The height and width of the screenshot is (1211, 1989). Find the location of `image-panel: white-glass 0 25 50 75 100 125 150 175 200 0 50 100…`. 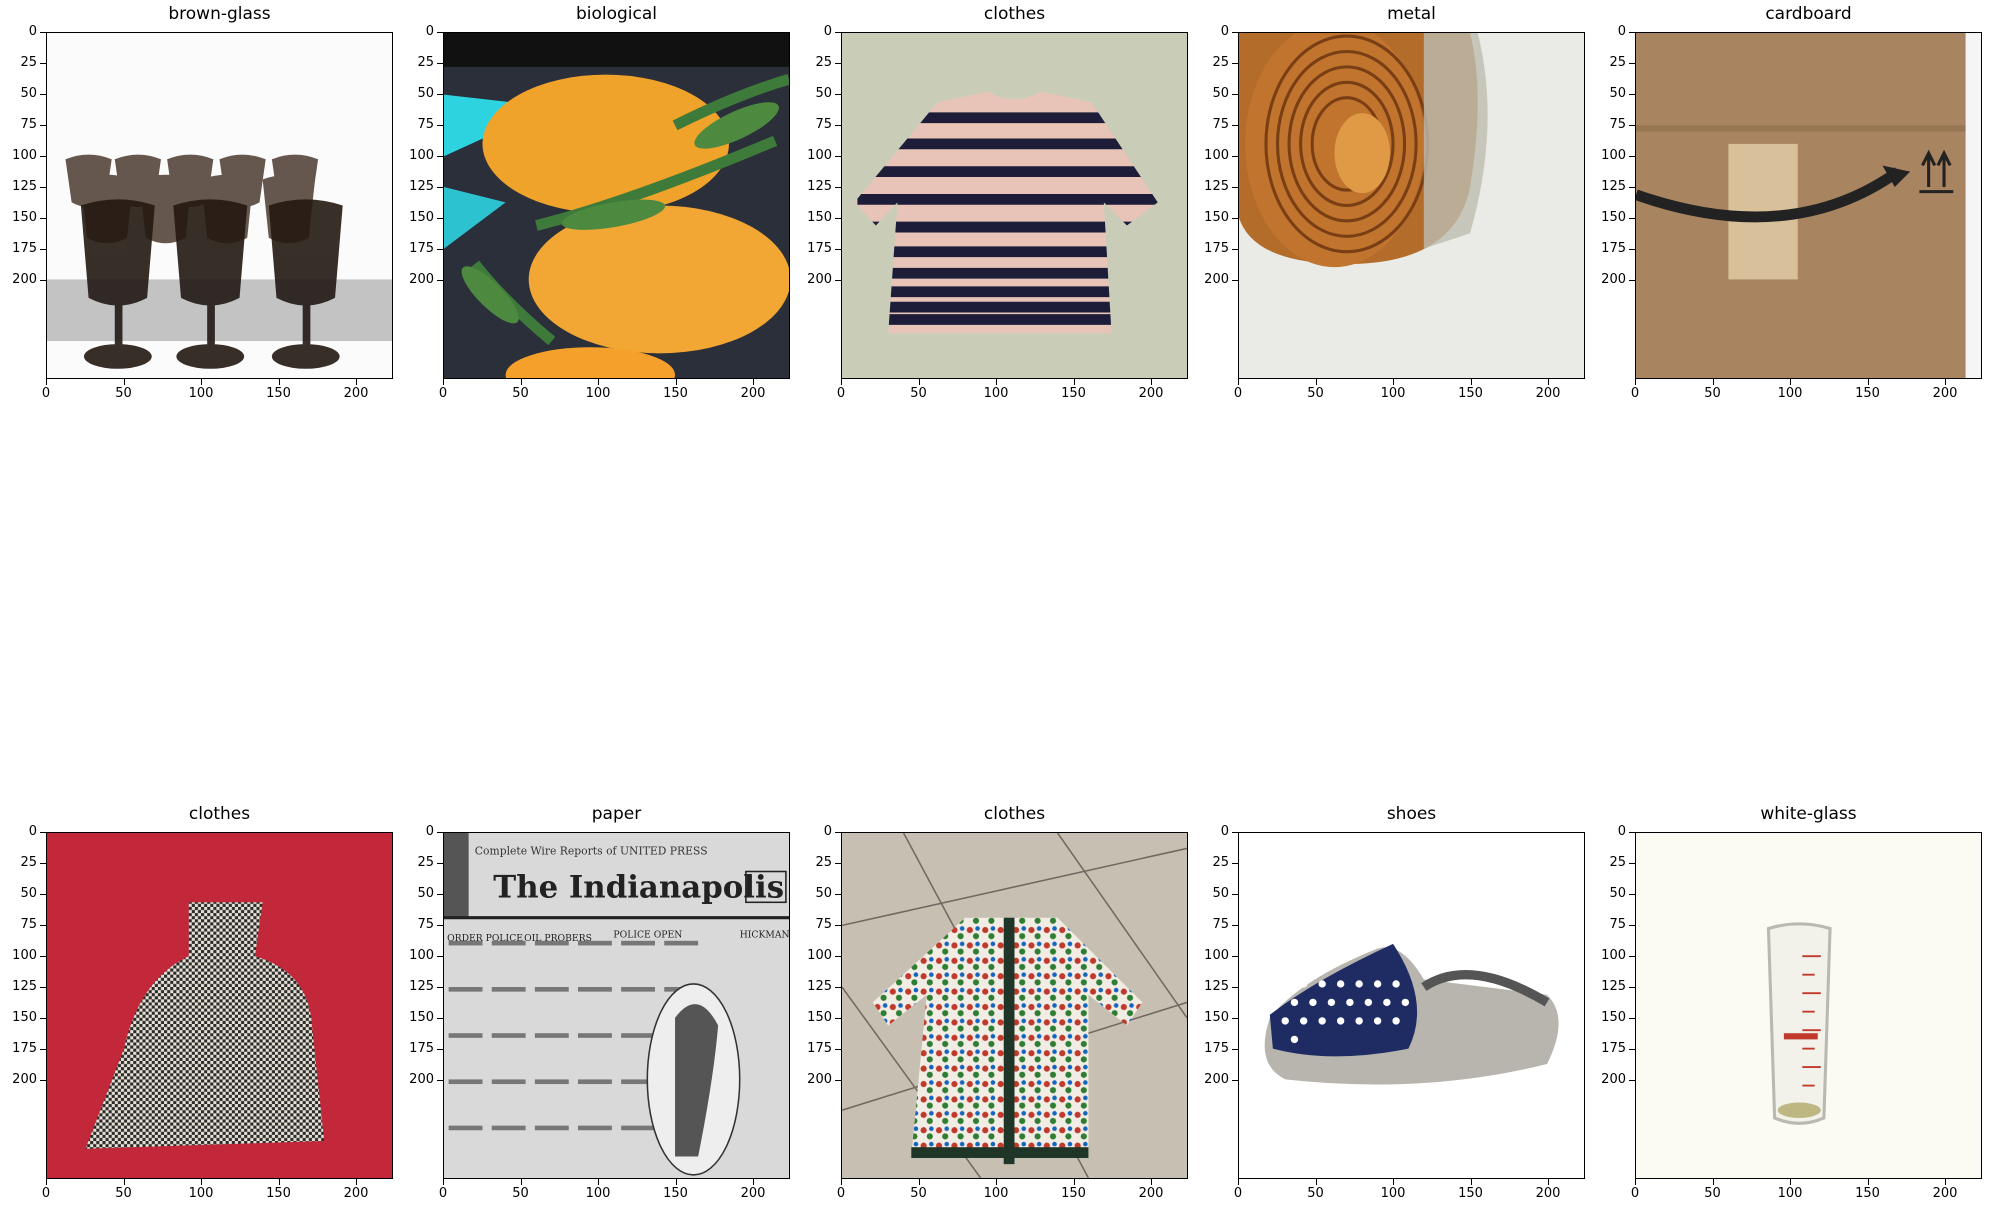

image-panel: white-glass 0 25 50 75 100 125 150 175 200 0 50 100… is located at coordinates (1791, 1002).